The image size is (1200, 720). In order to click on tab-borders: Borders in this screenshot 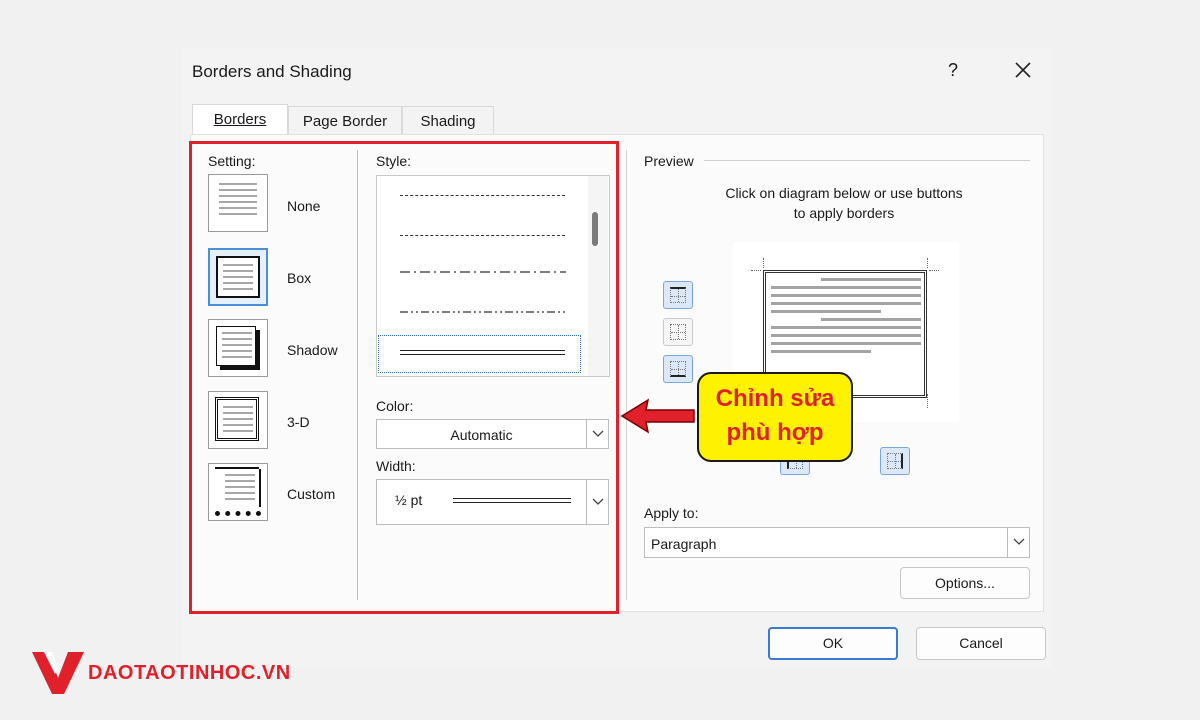, I will do `click(240, 119)`.